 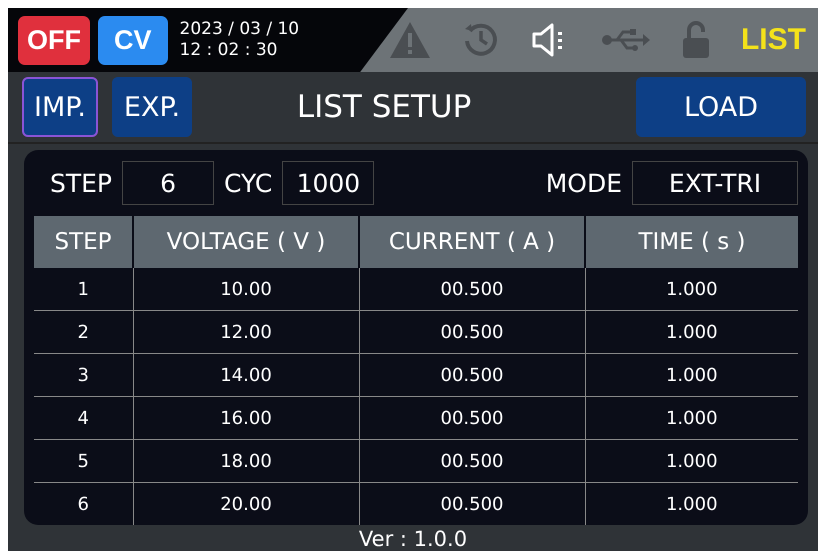 I want to click on table-cell: 14.00, so click(x=246, y=375).